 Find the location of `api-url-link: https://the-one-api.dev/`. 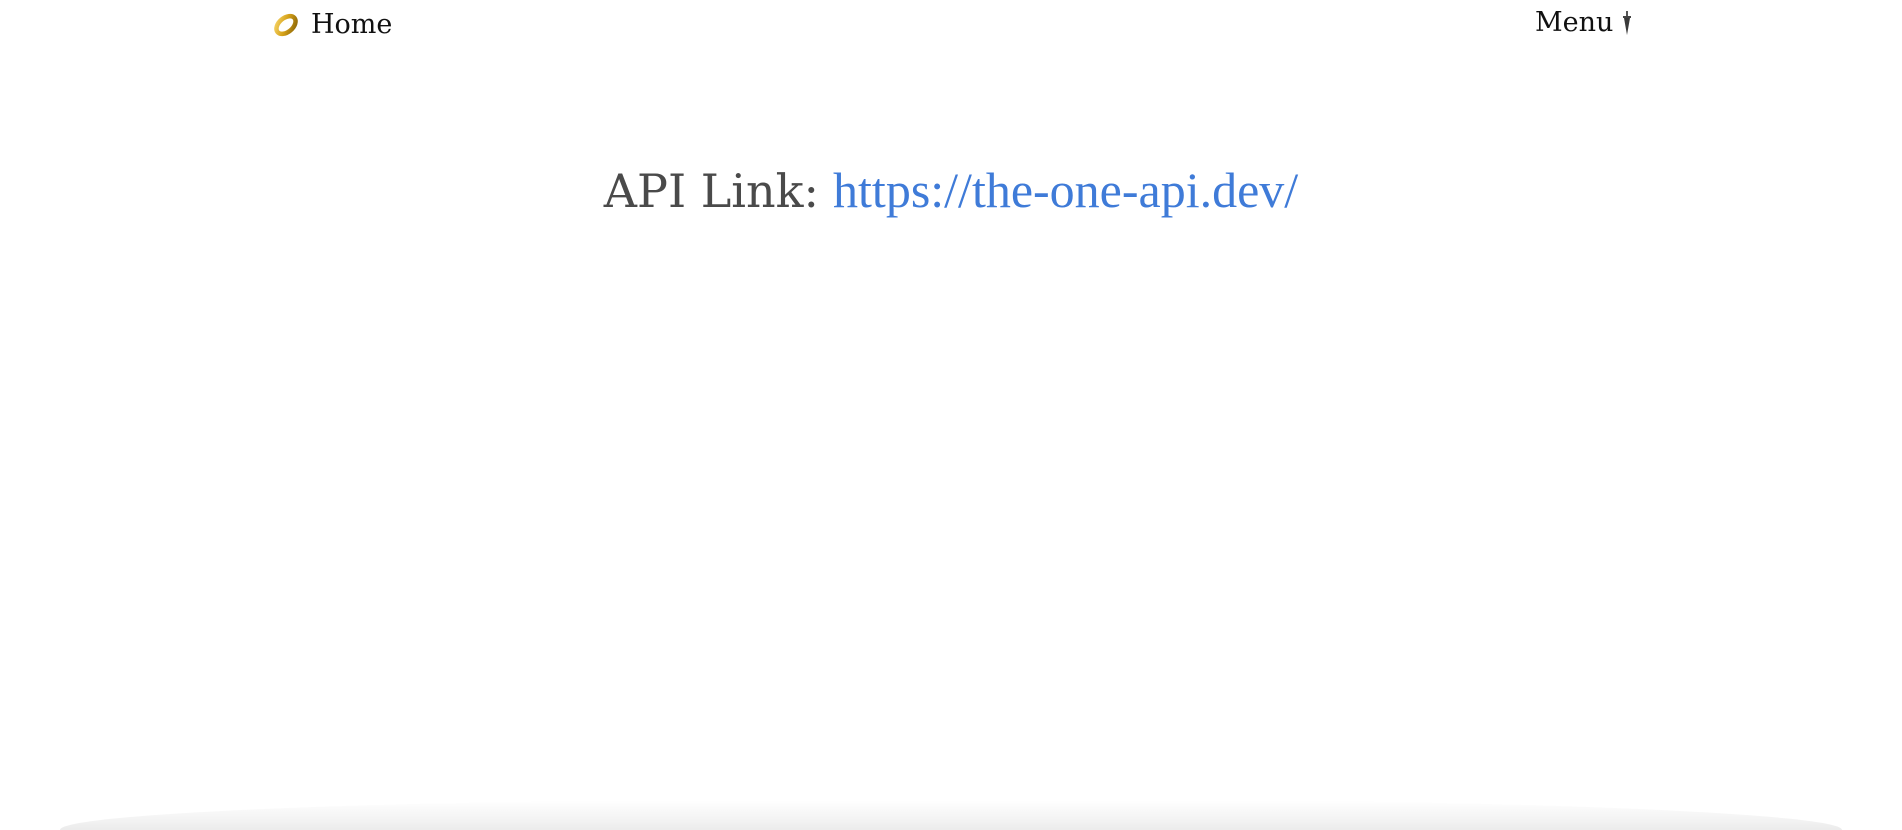

api-url-link: https://the-one-api.dev/ is located at coordinates (1065, 190).